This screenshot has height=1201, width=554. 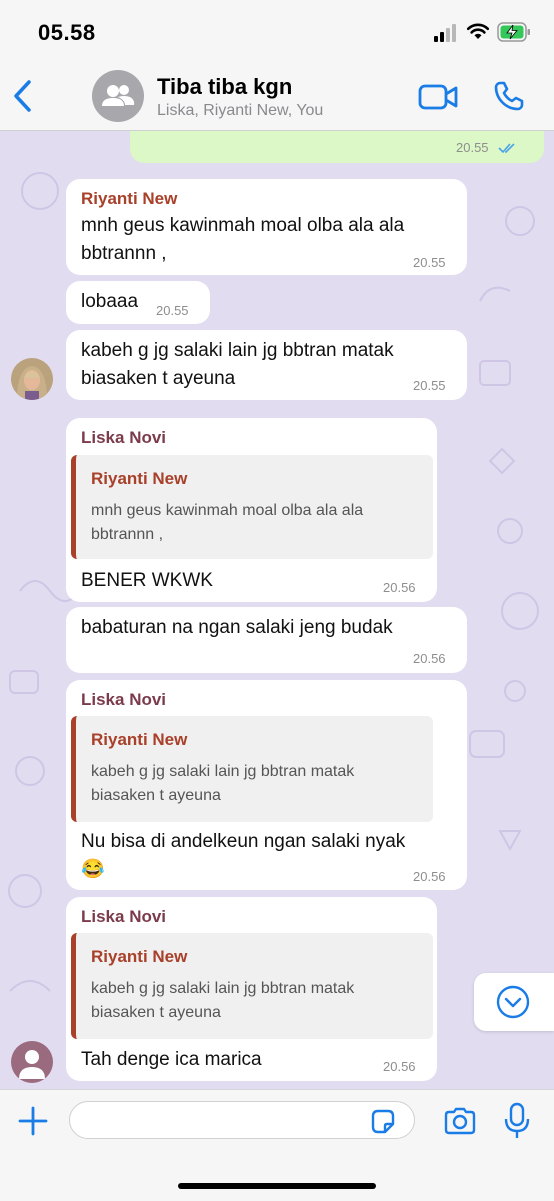 What do you see at coordinates (240, 111) in the screenshot?
I see `chat-participants: Liska, Riyanti New, You` at bounding box center [240, 111].